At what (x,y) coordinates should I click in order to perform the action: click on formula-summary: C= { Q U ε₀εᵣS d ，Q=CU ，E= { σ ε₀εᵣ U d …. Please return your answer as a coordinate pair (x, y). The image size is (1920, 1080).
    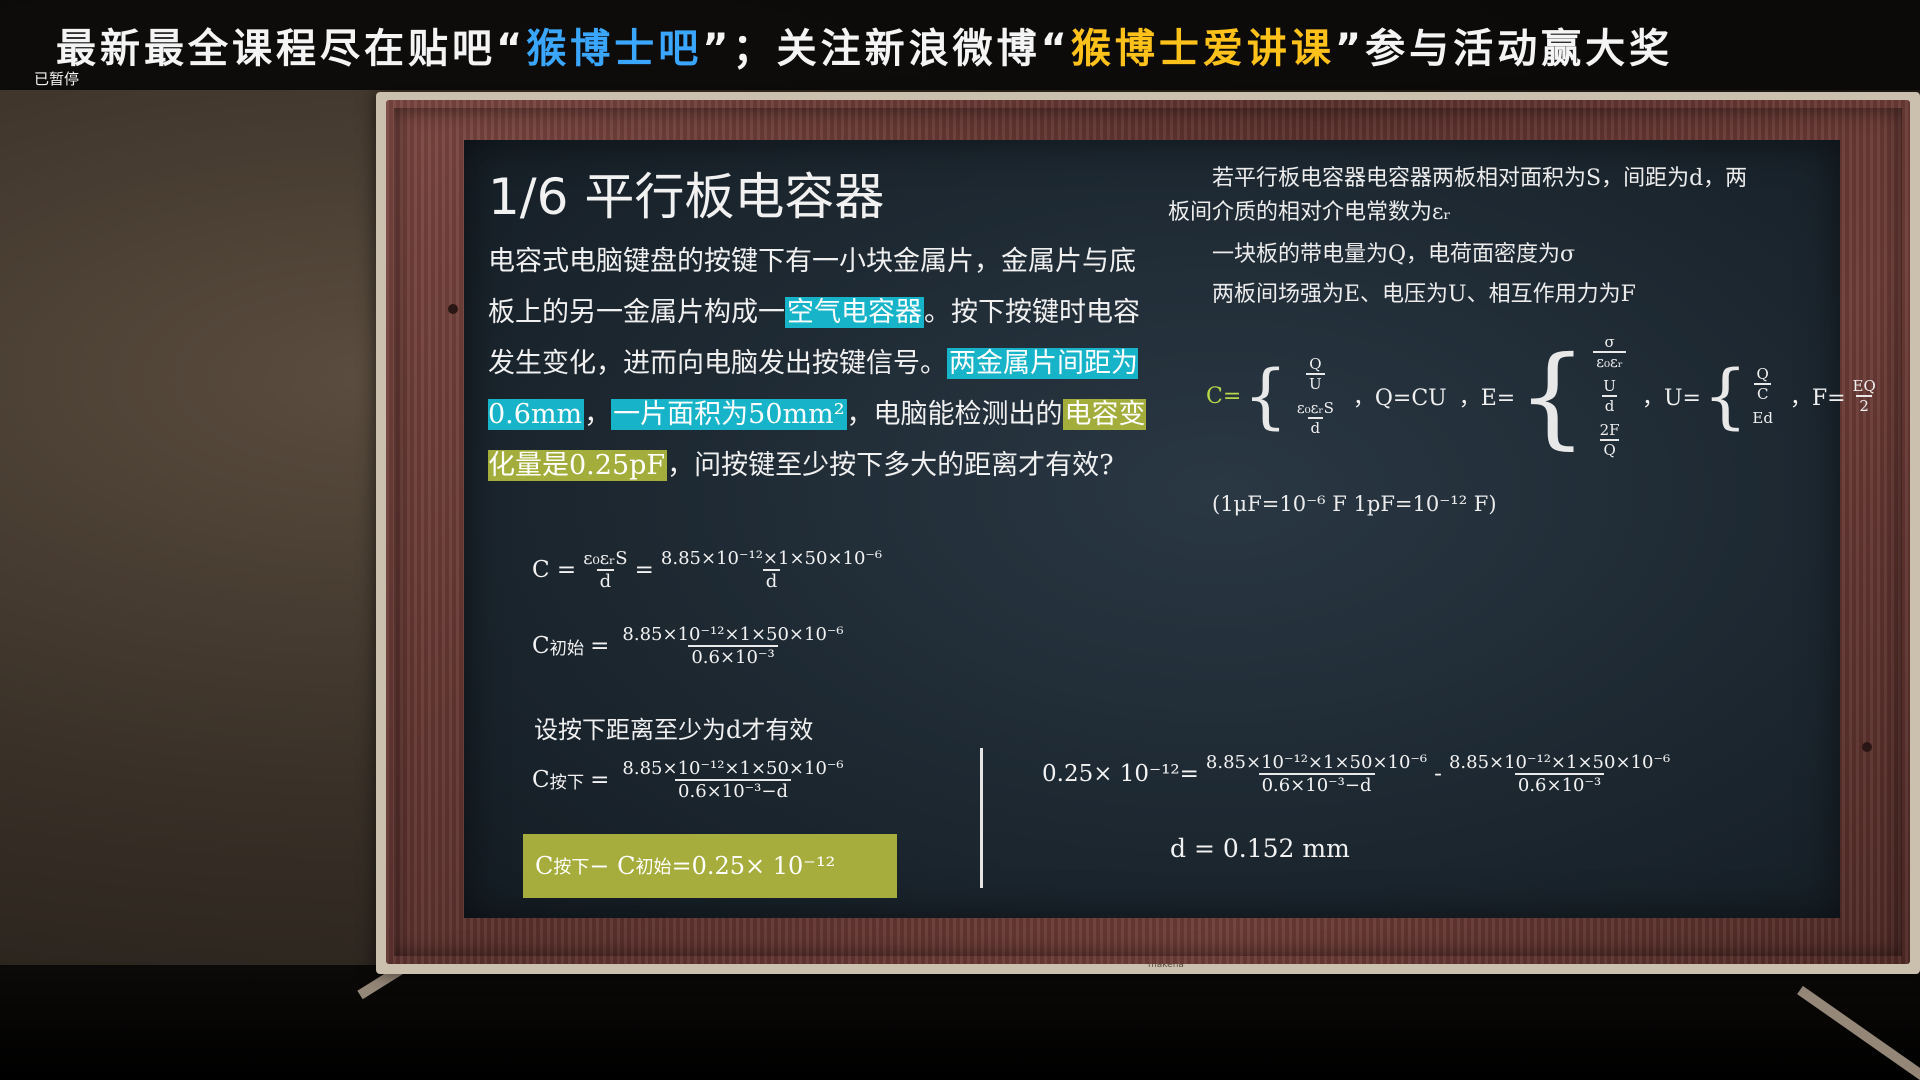
    Looking at the image, I should click on (1544, 396).